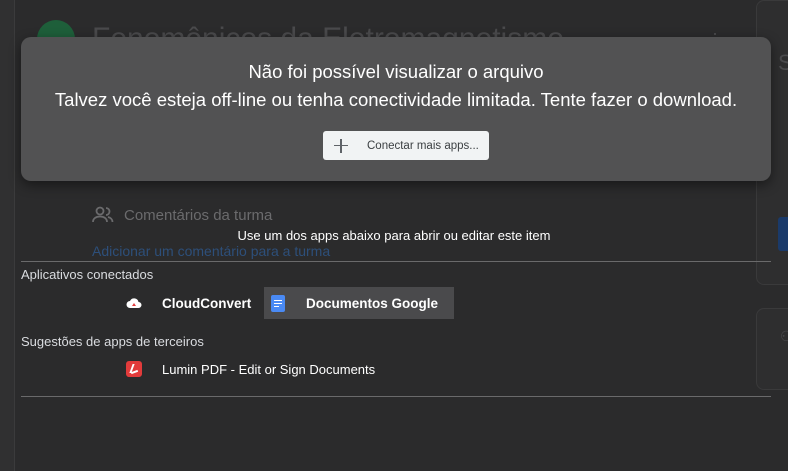 The height and width of the screenshot is (471, 788). I want to click on comments-heading-text: Comentários da turma, so click(198, 215).